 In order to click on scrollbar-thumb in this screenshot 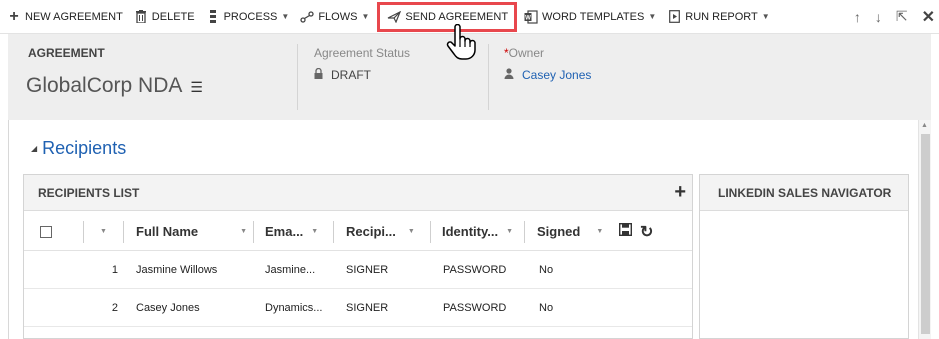, I will do `click(925, 234)`.